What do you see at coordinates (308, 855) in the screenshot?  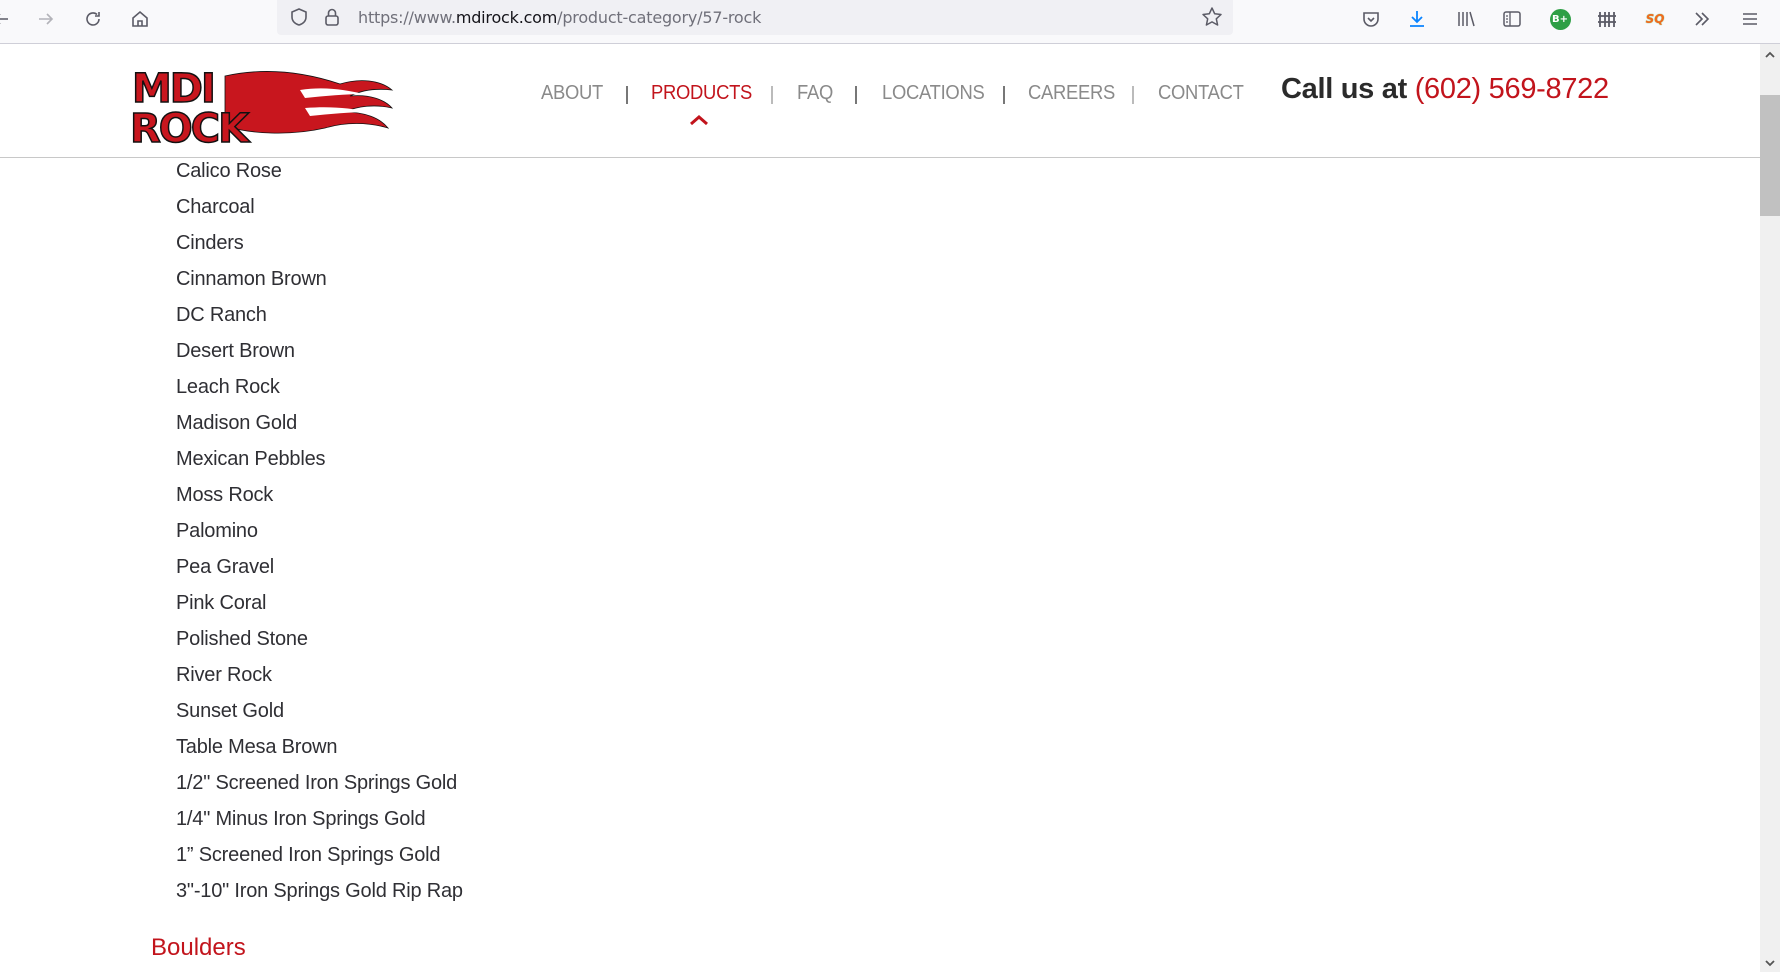 I see `product-list-item: 1” Screened Iron Springs Gold` at bounding box center [308, 855].